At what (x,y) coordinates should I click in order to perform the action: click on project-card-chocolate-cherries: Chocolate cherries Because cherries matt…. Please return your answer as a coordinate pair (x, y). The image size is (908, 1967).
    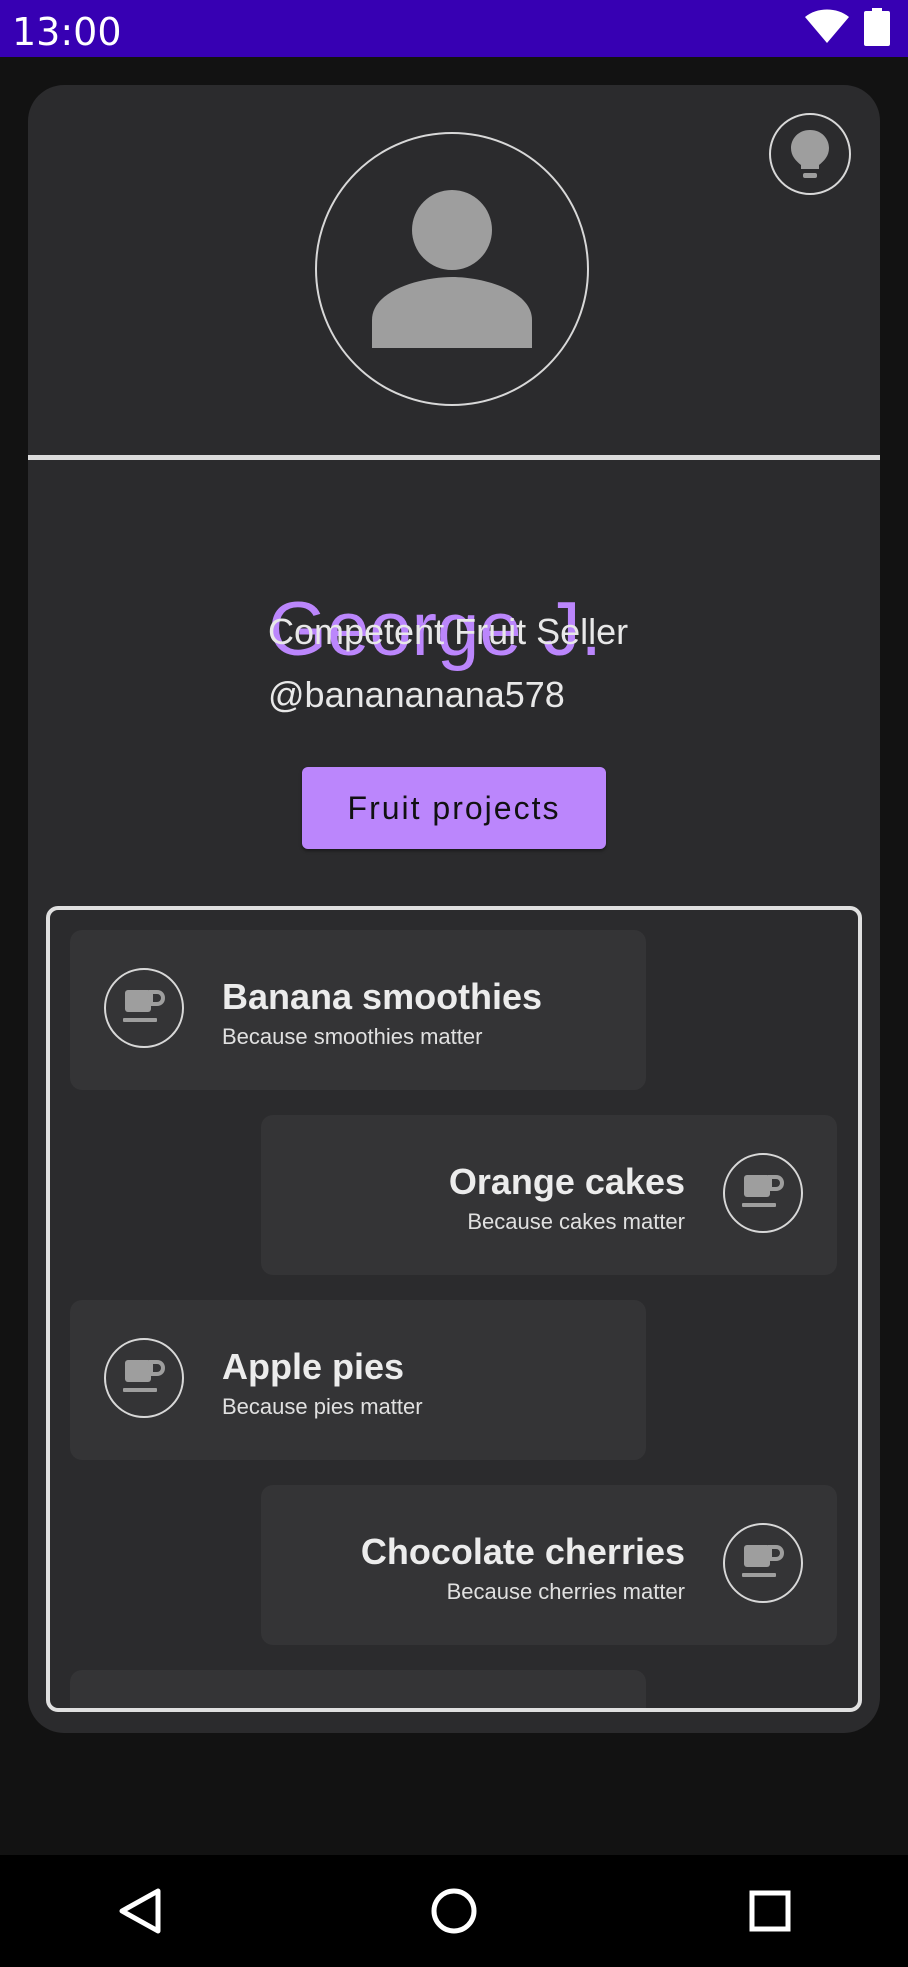
    Looking at the image, I should click on (549, 1565).